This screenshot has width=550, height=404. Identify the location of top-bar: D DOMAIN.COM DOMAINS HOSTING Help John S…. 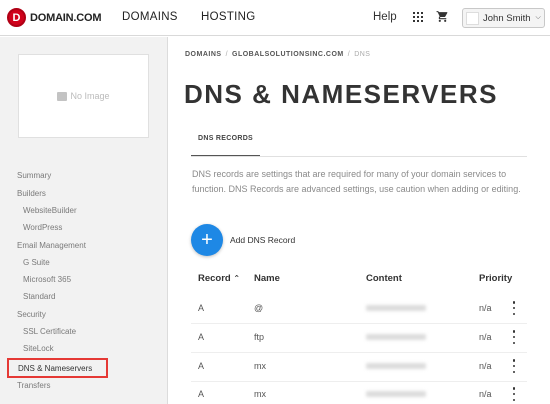
(275, 18).